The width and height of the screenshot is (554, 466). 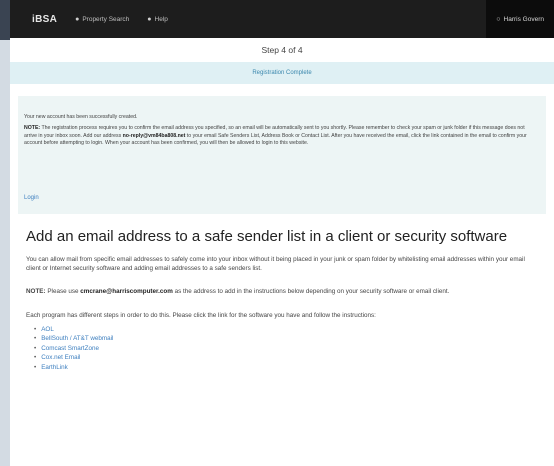 I want to click on safe-sender-email: cmcrane@harriscomputer.com, so click(x=126, y=292).